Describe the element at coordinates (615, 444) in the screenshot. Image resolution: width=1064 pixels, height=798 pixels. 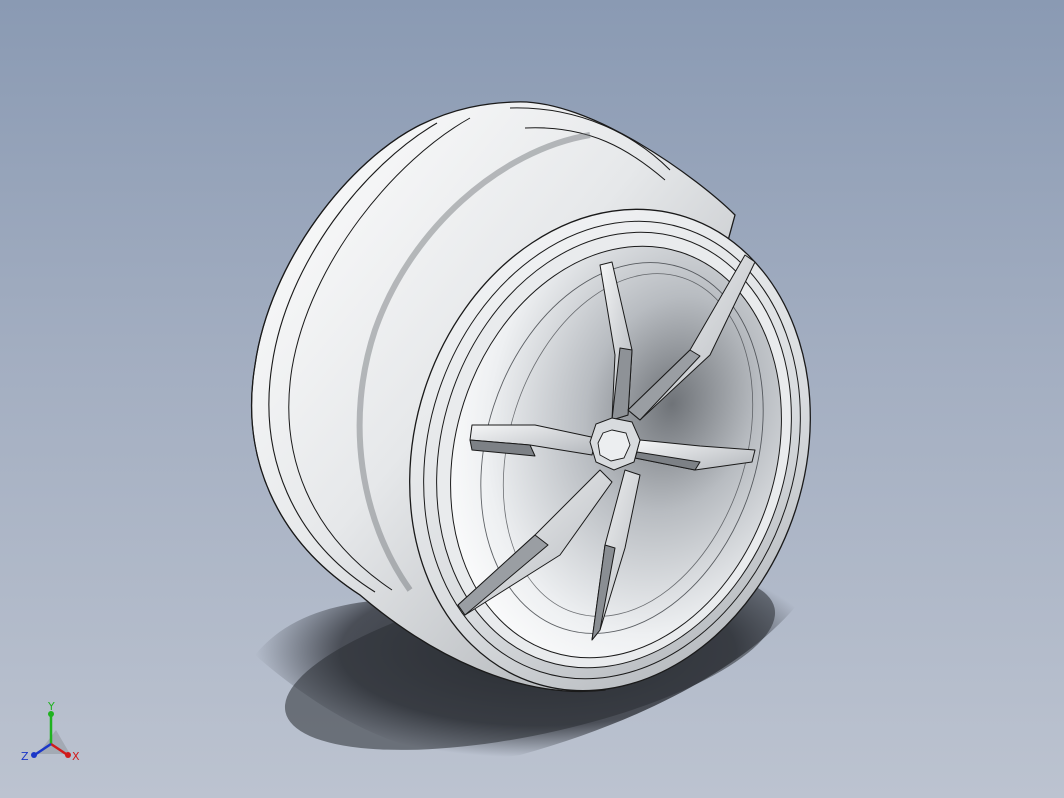
I see `hub-center-cap` at that location.